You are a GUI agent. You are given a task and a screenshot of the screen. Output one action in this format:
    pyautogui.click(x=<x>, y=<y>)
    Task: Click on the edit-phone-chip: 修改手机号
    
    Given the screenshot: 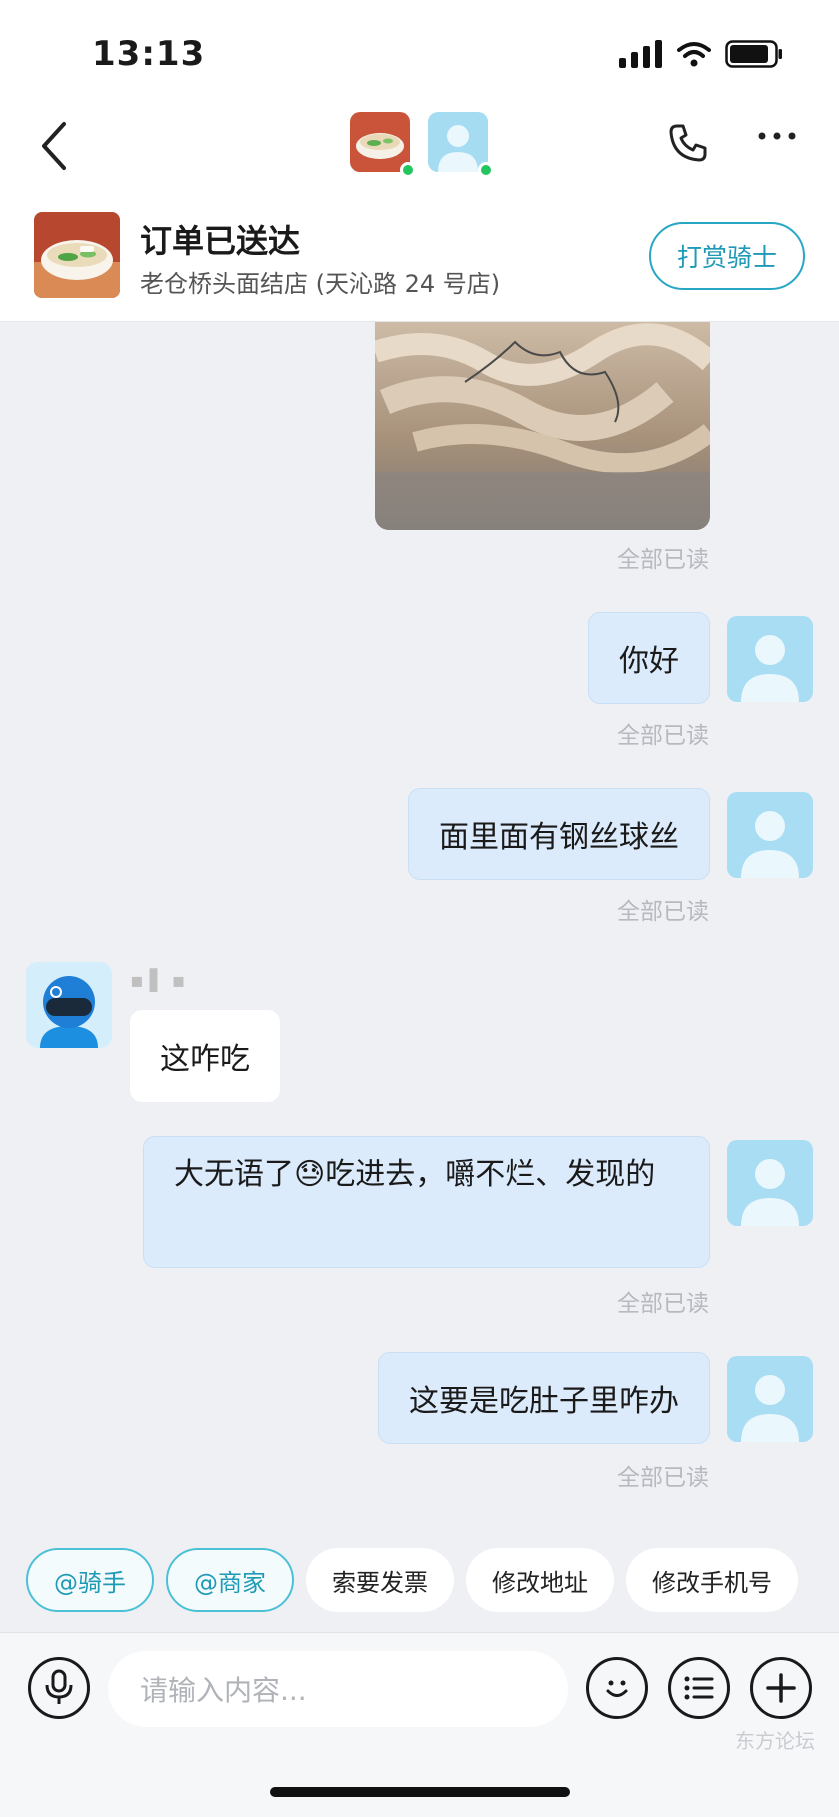 What is the action you would take?
    pyautogui.click(x=712, y=1580)
    